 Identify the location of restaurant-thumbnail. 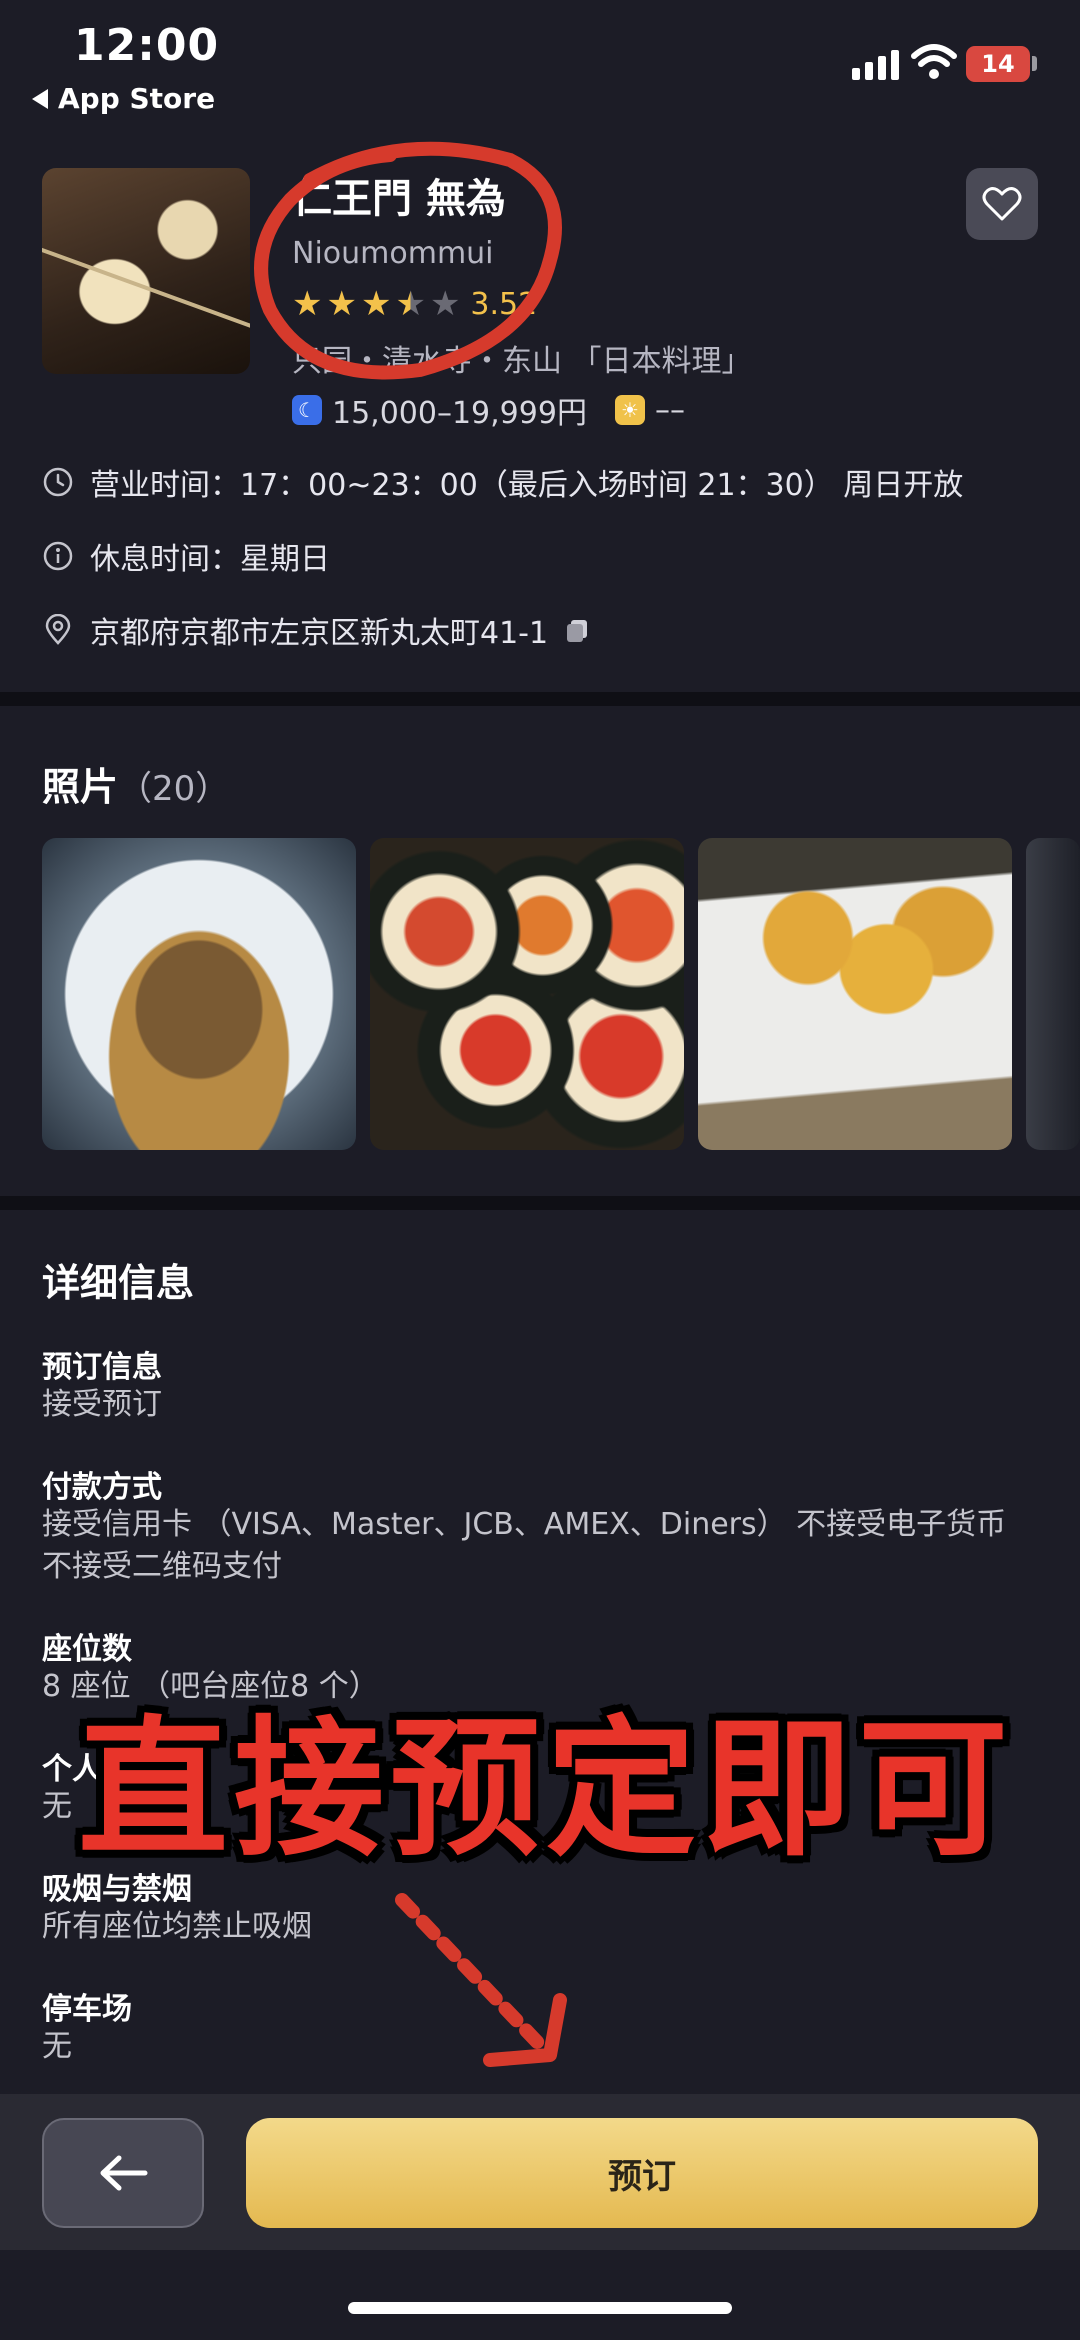
(146, 271).